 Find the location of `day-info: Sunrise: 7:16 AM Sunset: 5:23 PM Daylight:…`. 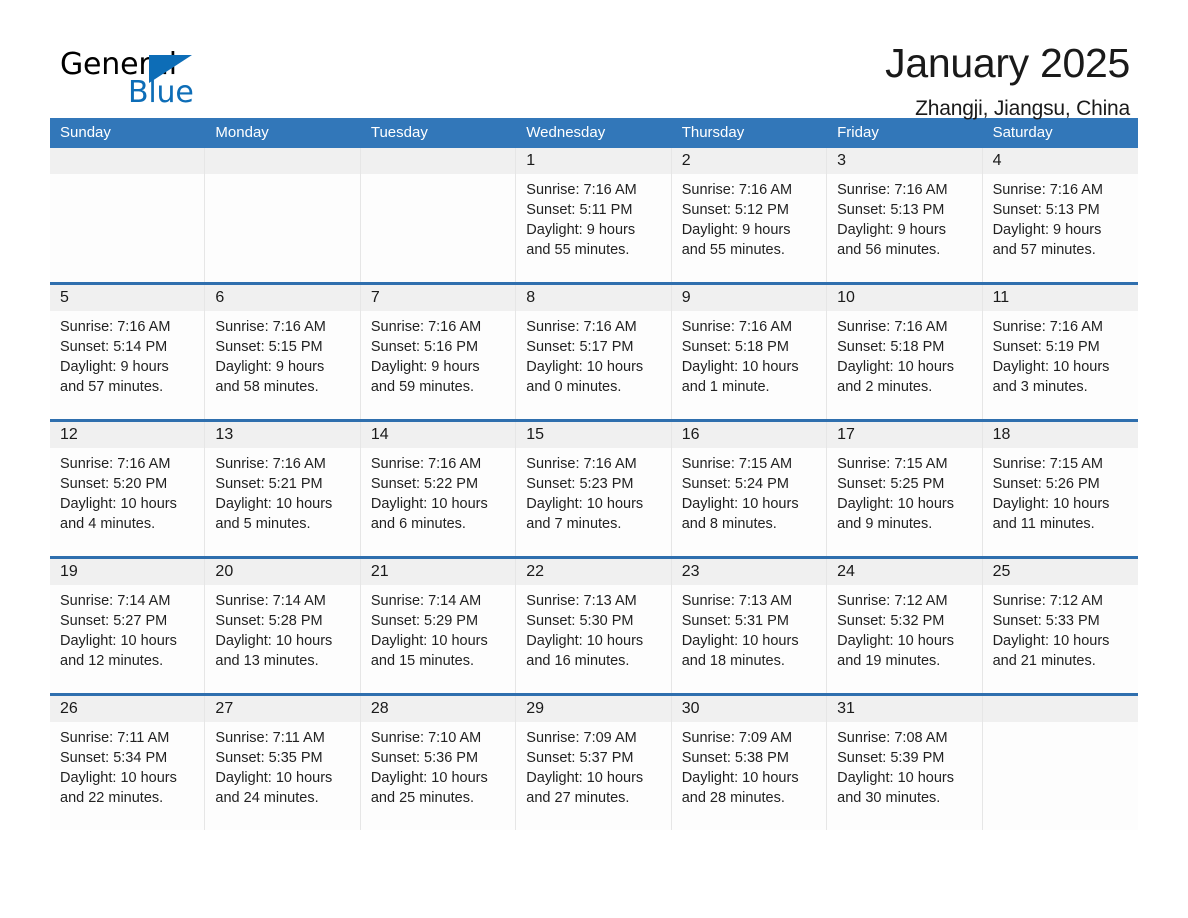

day-info: Sunrise: 7:16 AM Sunset: 5:23 PM Daylight:… is located at coordinates (593, 491).